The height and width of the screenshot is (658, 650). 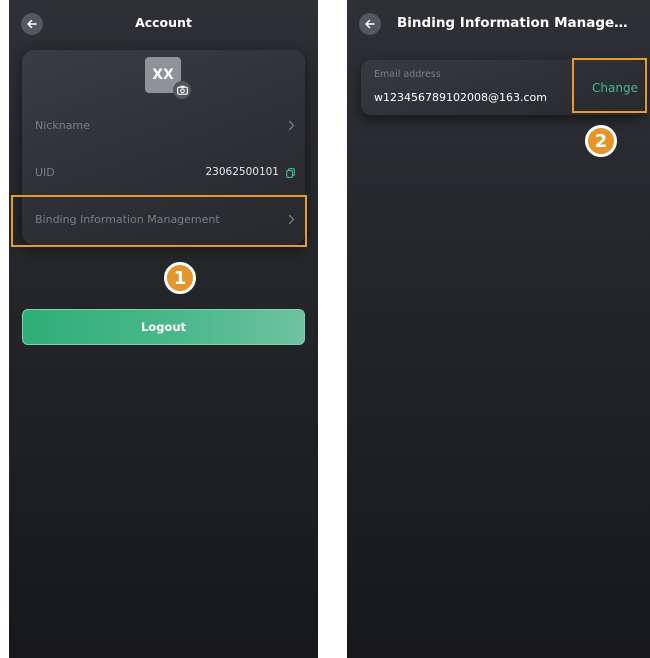 What do you see at coordinates (460, 97) in the screenshot?
I see `email-value: w123456789102008@163.com` at bounding box center [460, 97].